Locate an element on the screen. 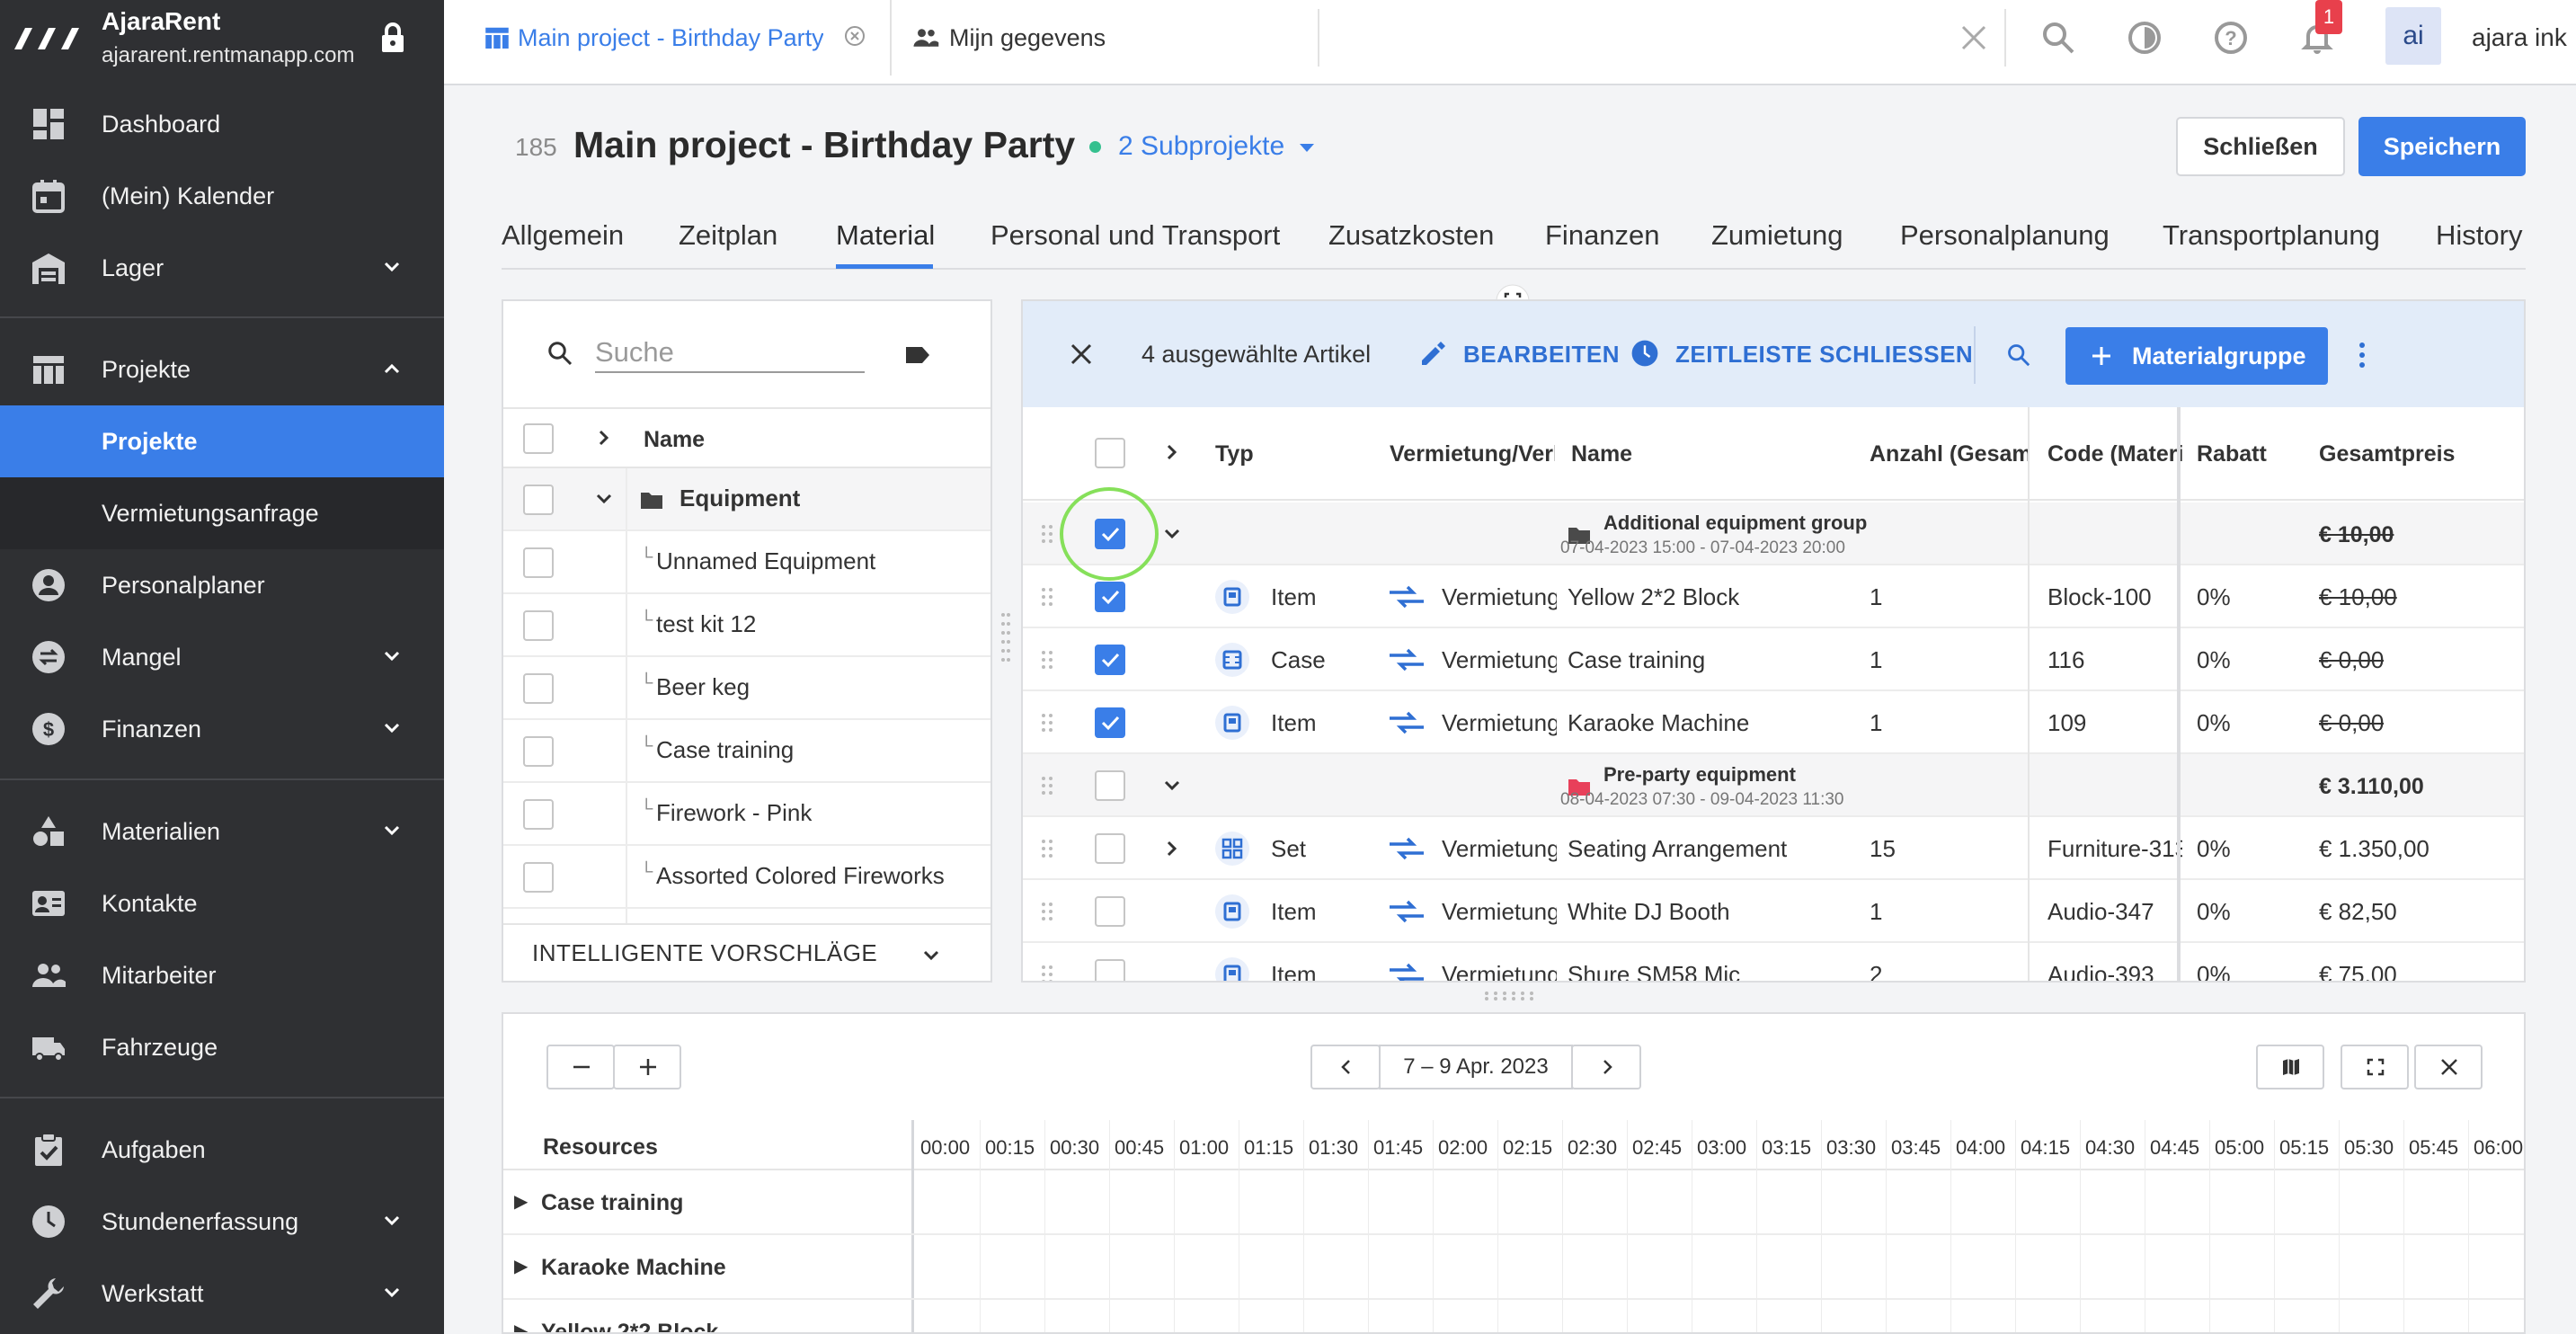  sidebar-item-personalplaner: Personalplaner is located at coordinates (222, 585).